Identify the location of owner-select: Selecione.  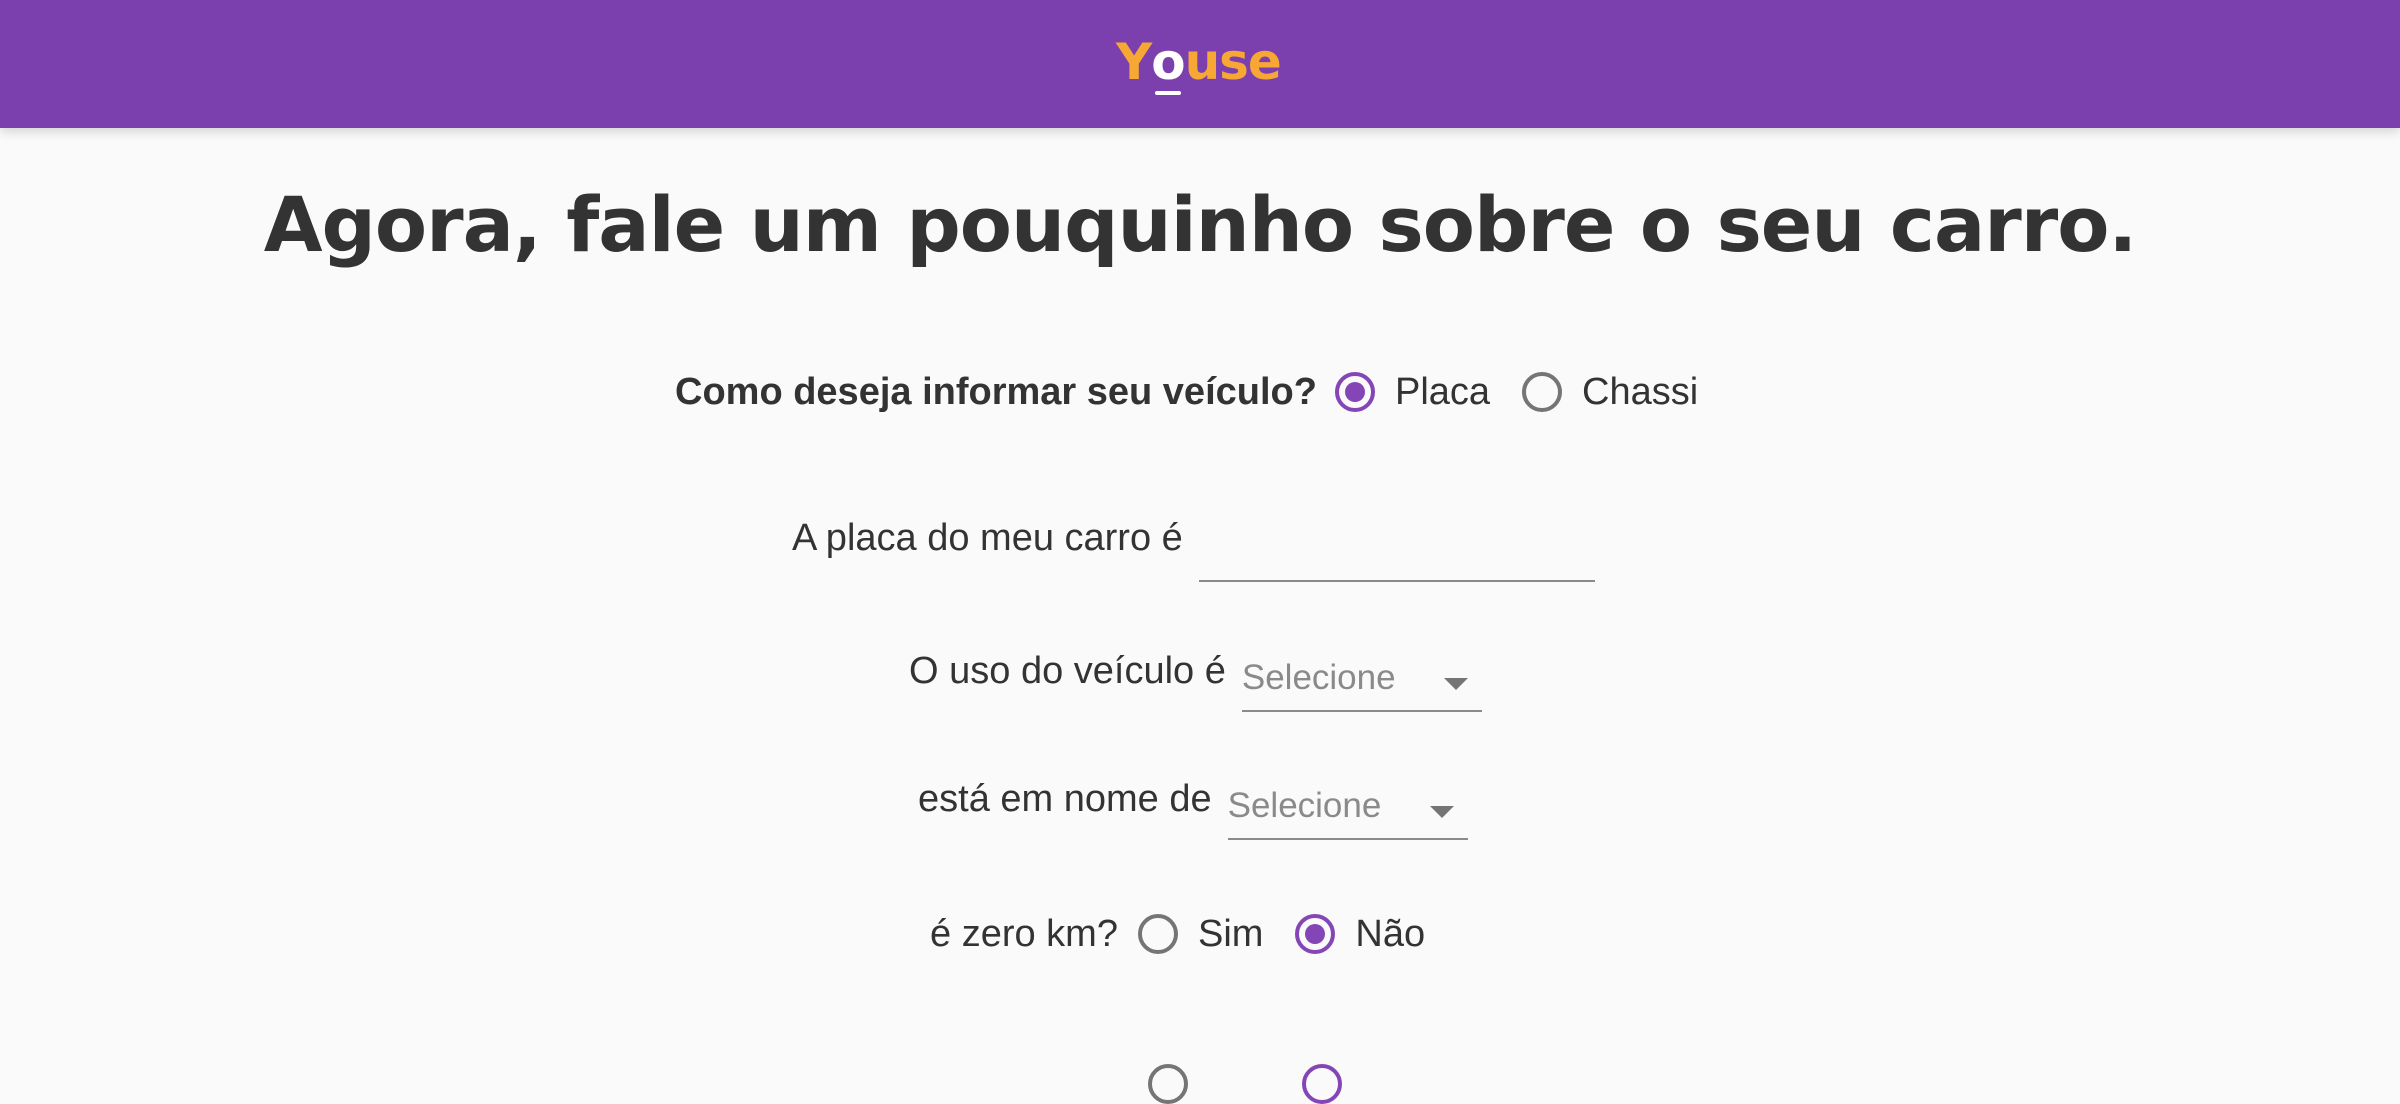
(1347, 809).